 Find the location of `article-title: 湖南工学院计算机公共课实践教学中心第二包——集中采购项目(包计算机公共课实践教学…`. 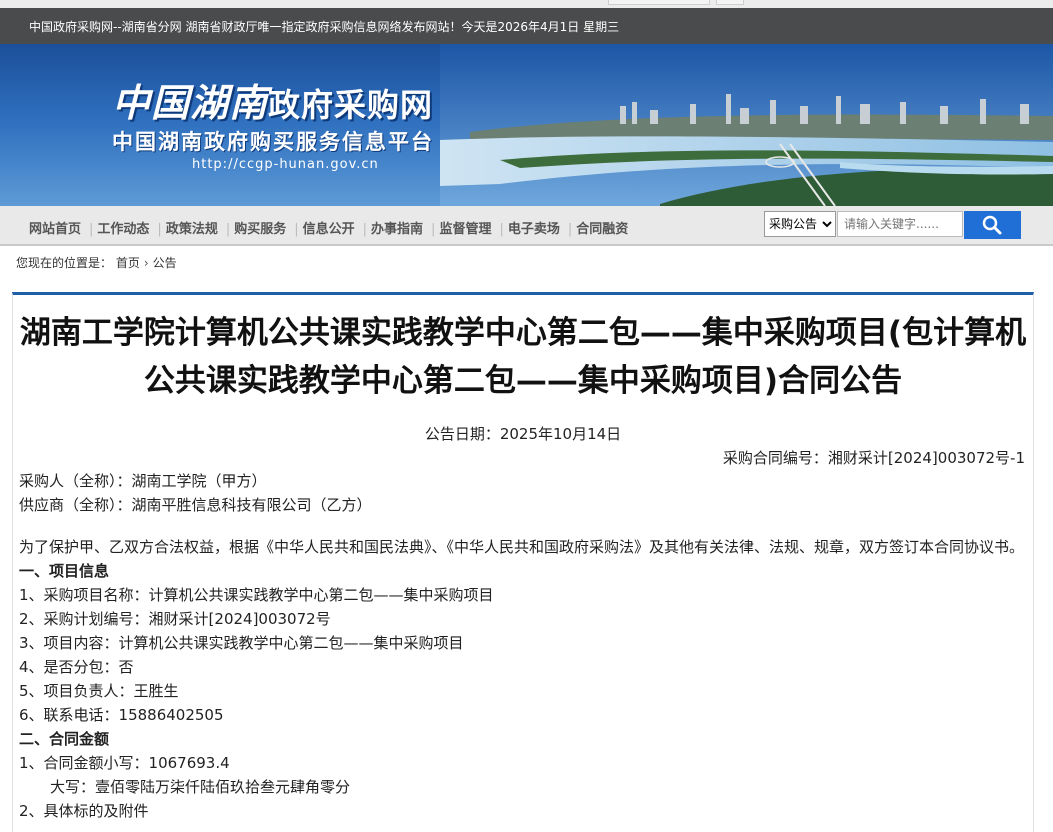

article-title: 湖南工学院计算机公共课实践教学中心第二包——集中采购项目(包计算机公共课实践教学… is located at coordinates (523, 357).